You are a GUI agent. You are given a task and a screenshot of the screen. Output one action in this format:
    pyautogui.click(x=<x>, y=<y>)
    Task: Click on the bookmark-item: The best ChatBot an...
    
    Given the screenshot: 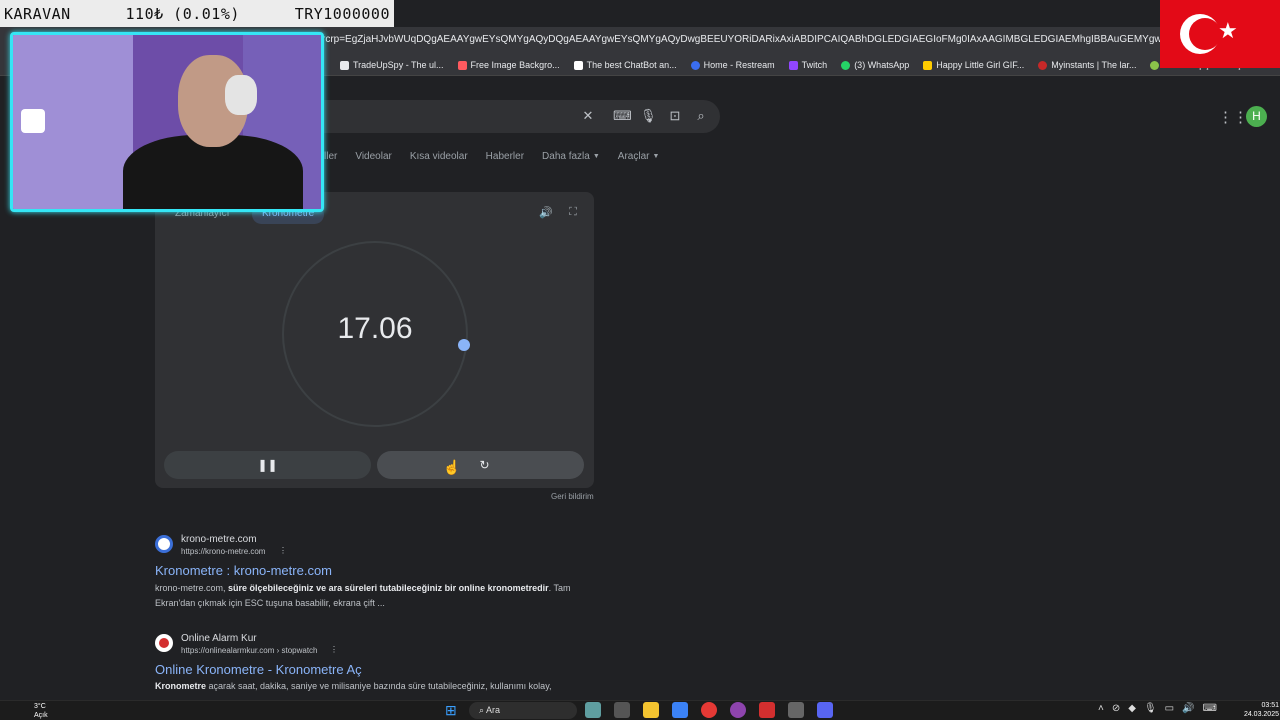 What is the action you would take?
    pyautogui.click(x=625, y=65)
    